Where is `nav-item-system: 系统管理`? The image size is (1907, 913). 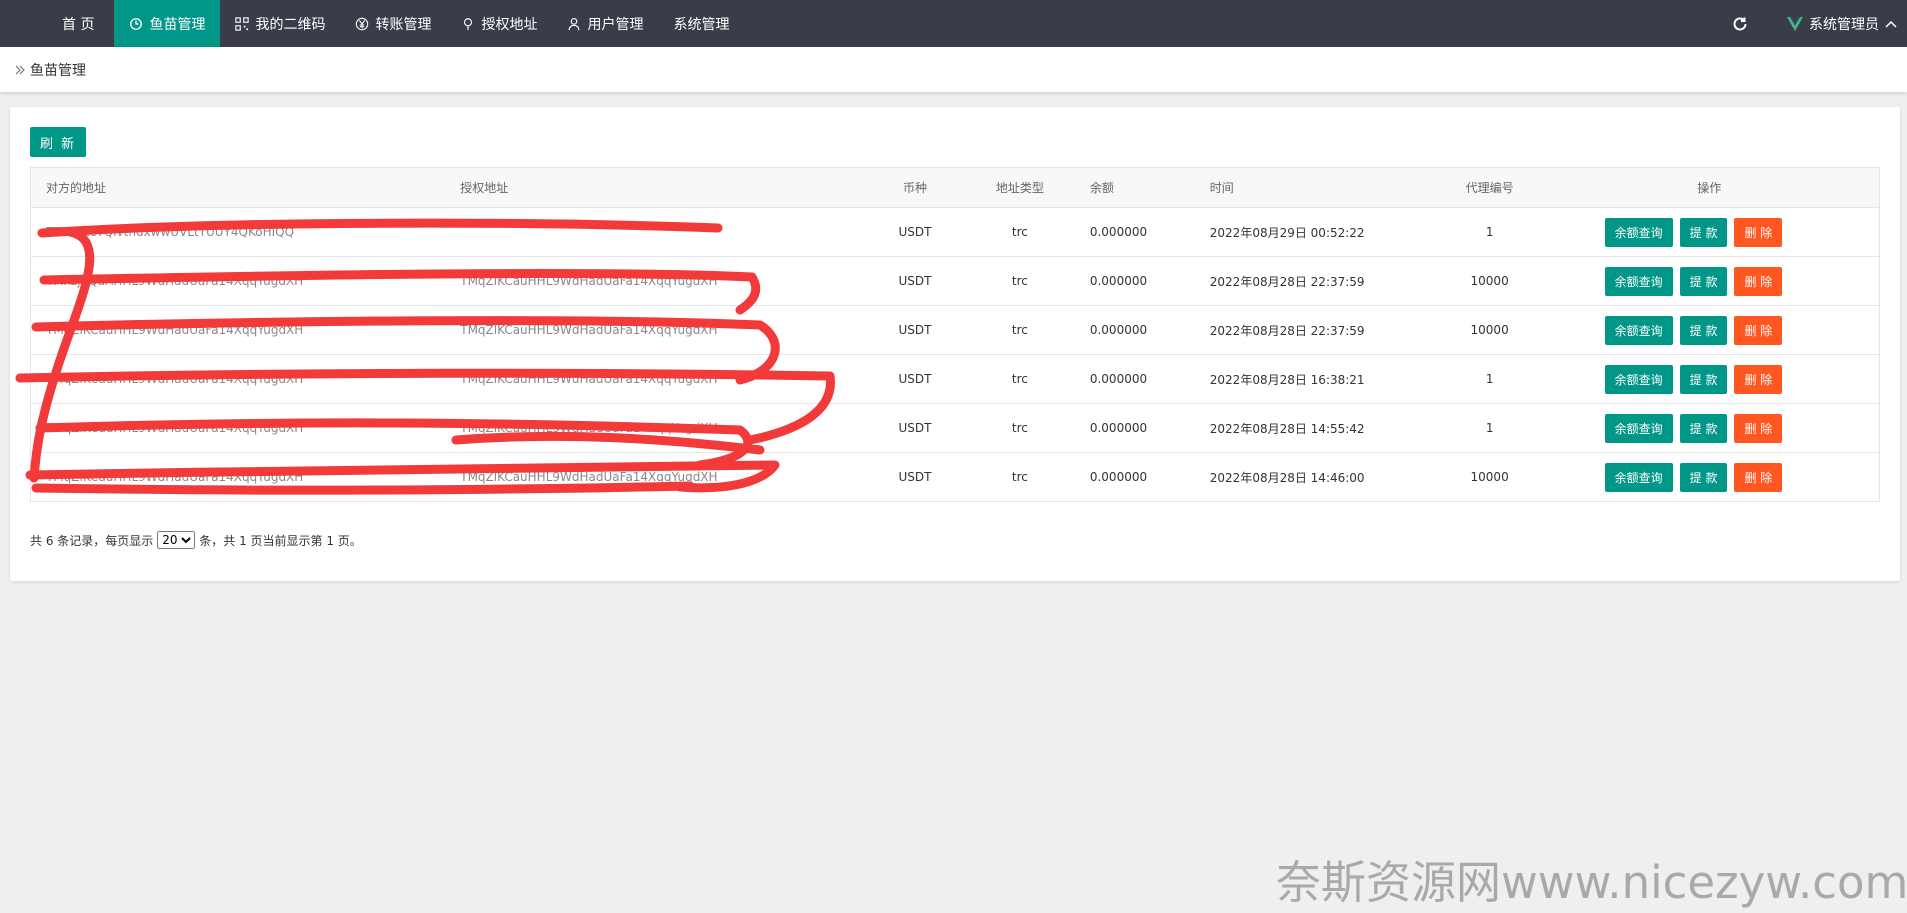 nav-item-system: 系统管理 is located at coordinates (701, 23).